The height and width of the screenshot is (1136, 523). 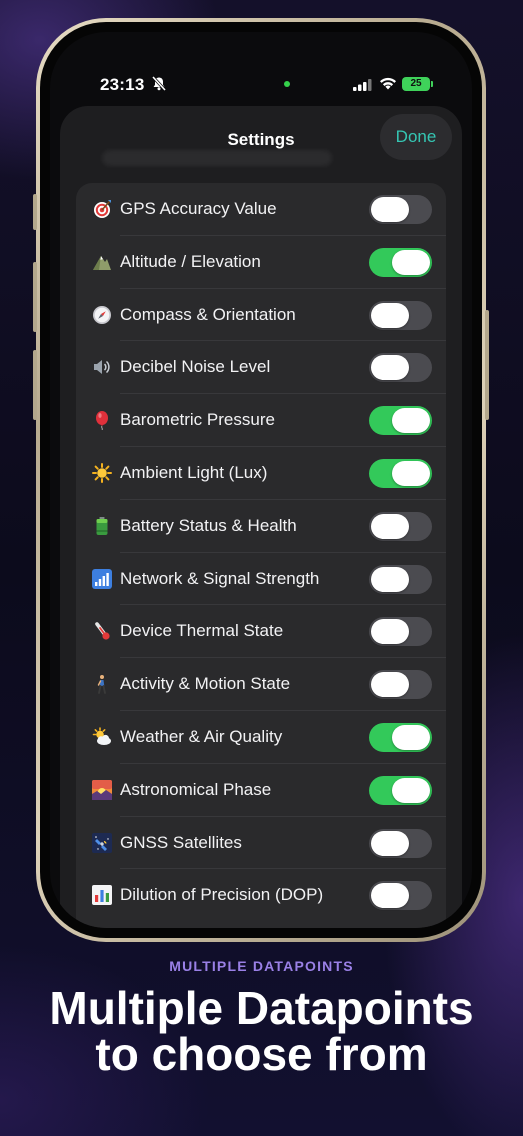 What do you see at coordinates (202, 631) in the screenshot?
I see `item-label: Device Thermal State` at bounding box center [202, 631].